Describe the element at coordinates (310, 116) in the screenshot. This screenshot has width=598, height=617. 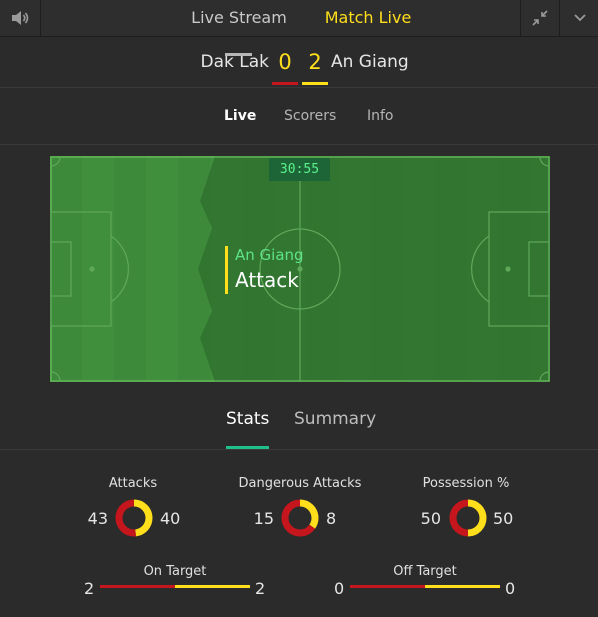
I see `tab-scorers: Scorers` at that location.